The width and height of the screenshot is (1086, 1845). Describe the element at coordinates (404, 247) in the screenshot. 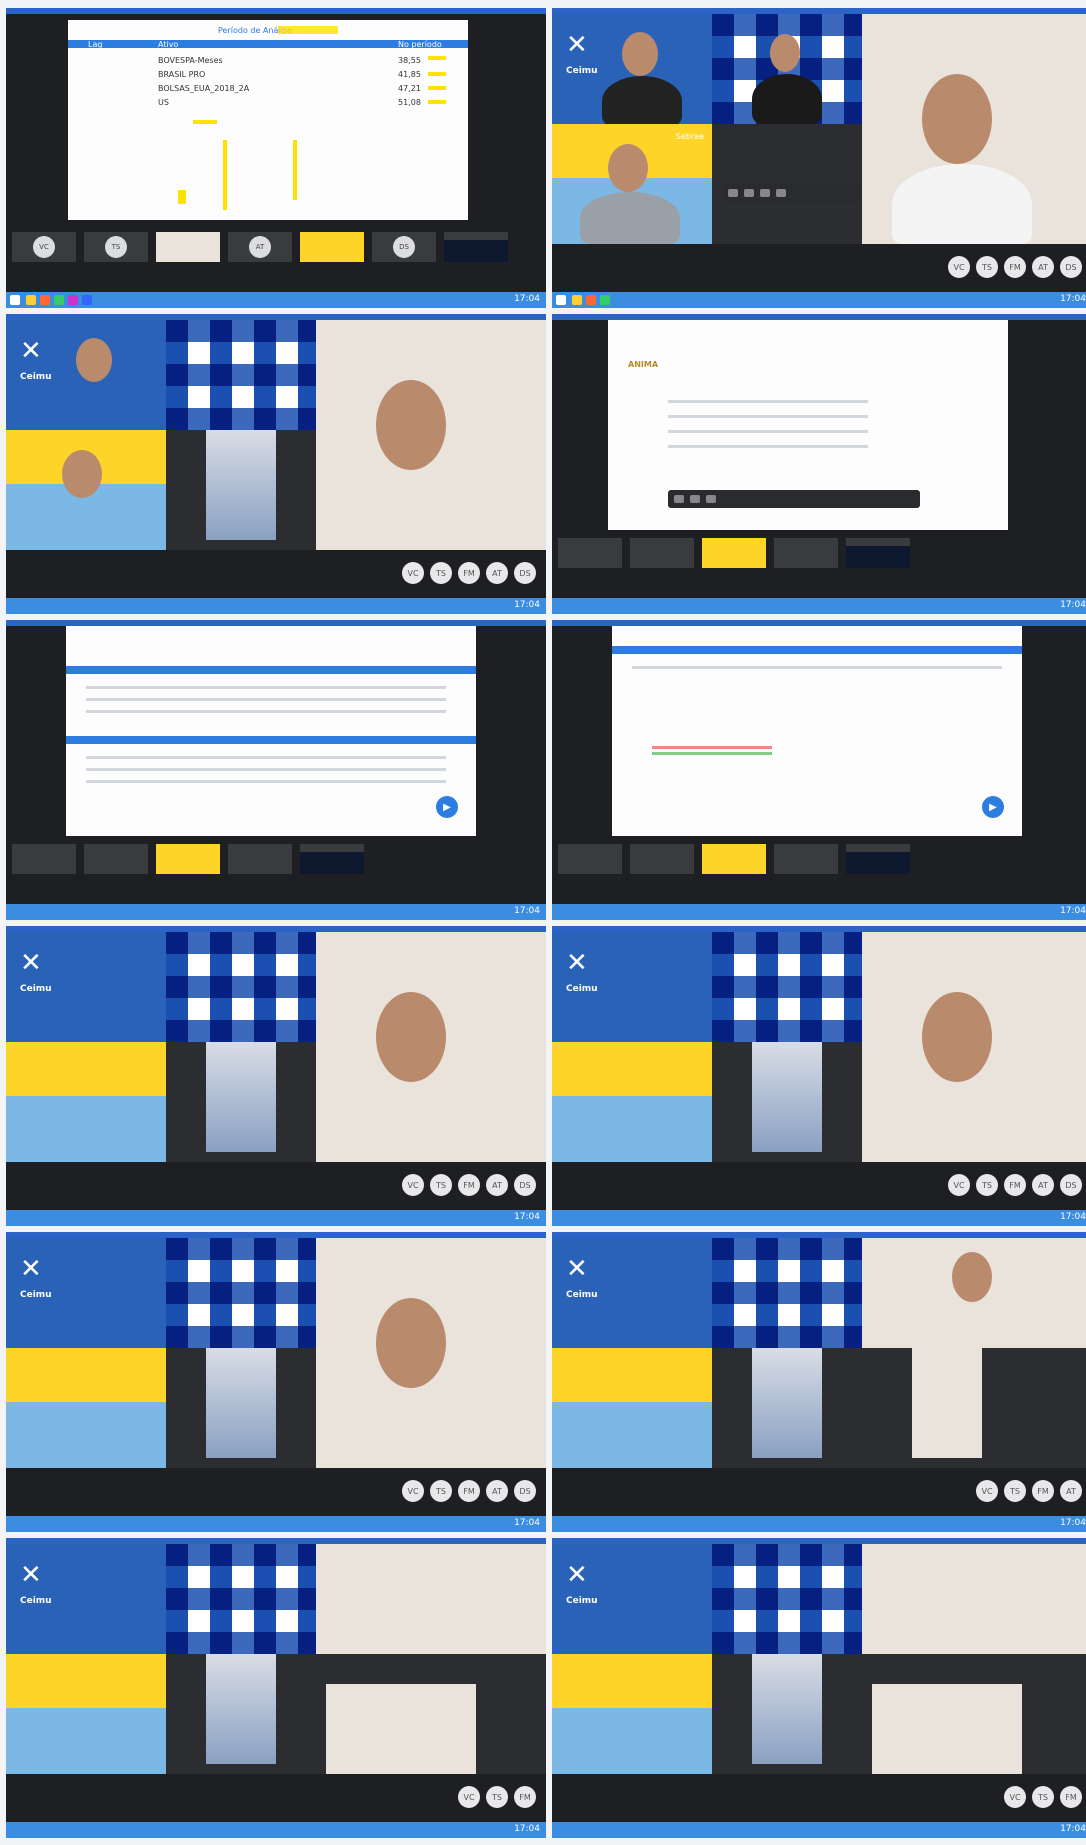

I see `participant-thumb: DS` at that location.